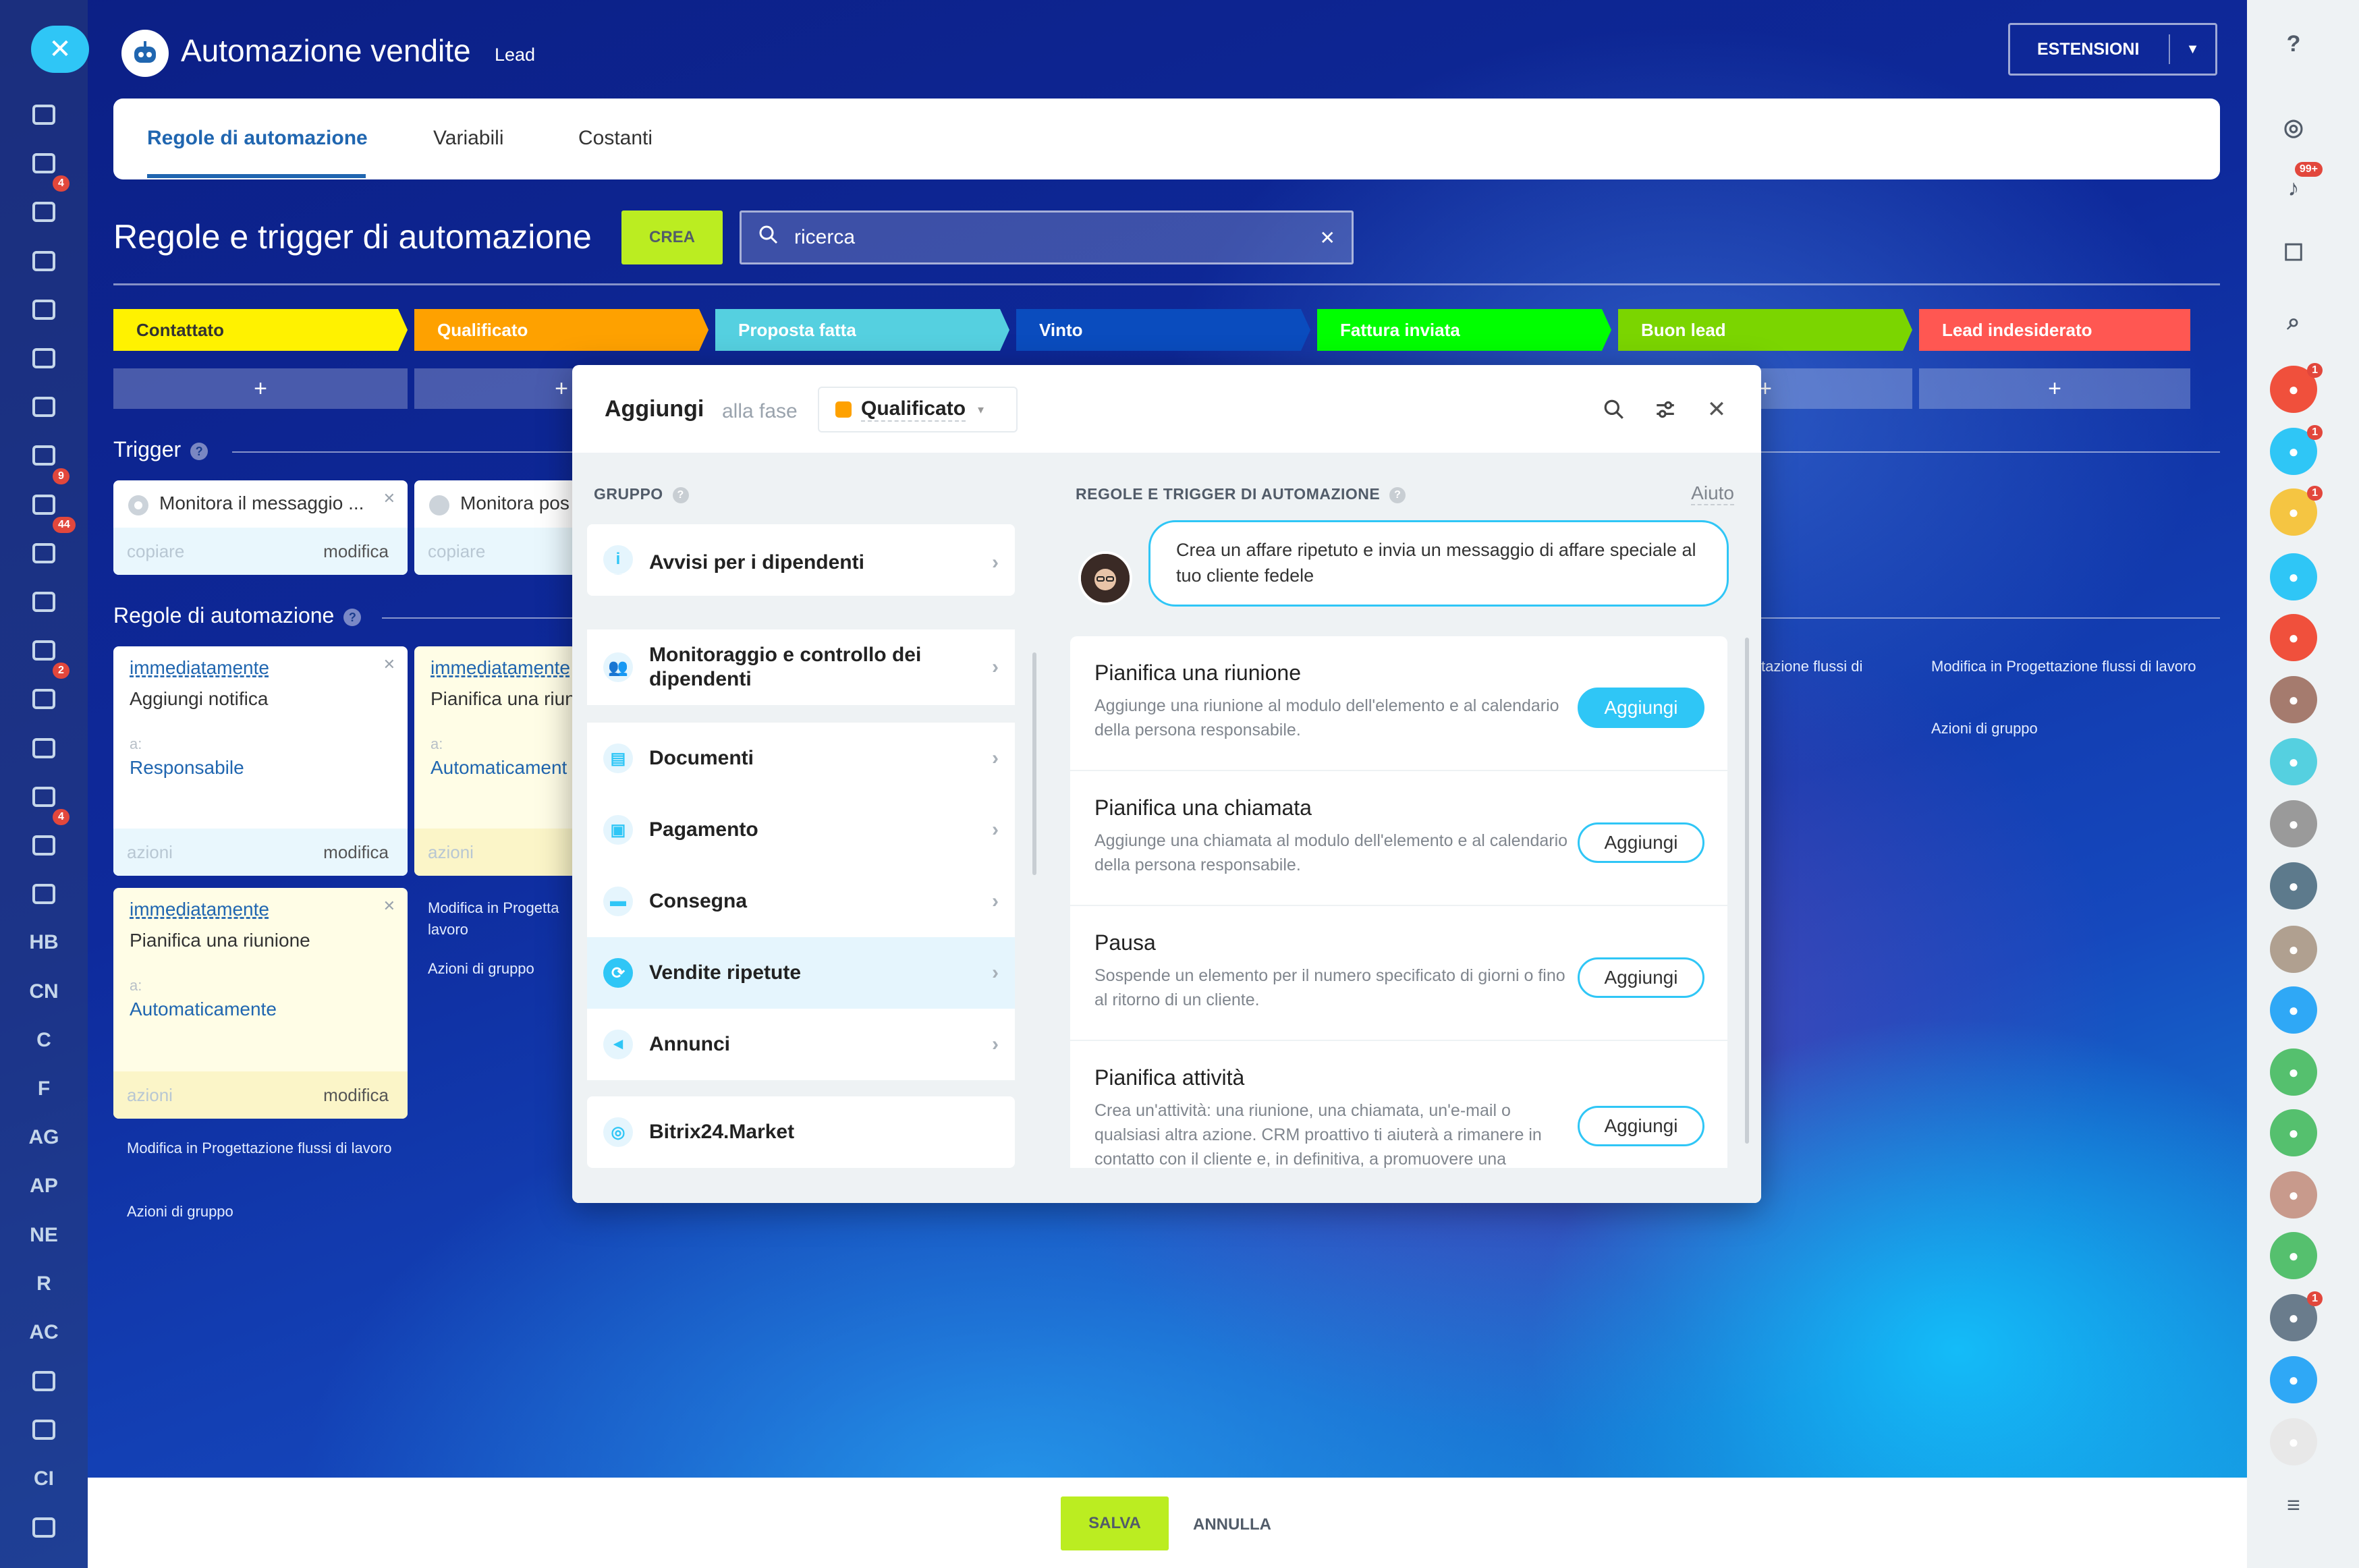  I want to click on scrollbar, so click(1034, 763).